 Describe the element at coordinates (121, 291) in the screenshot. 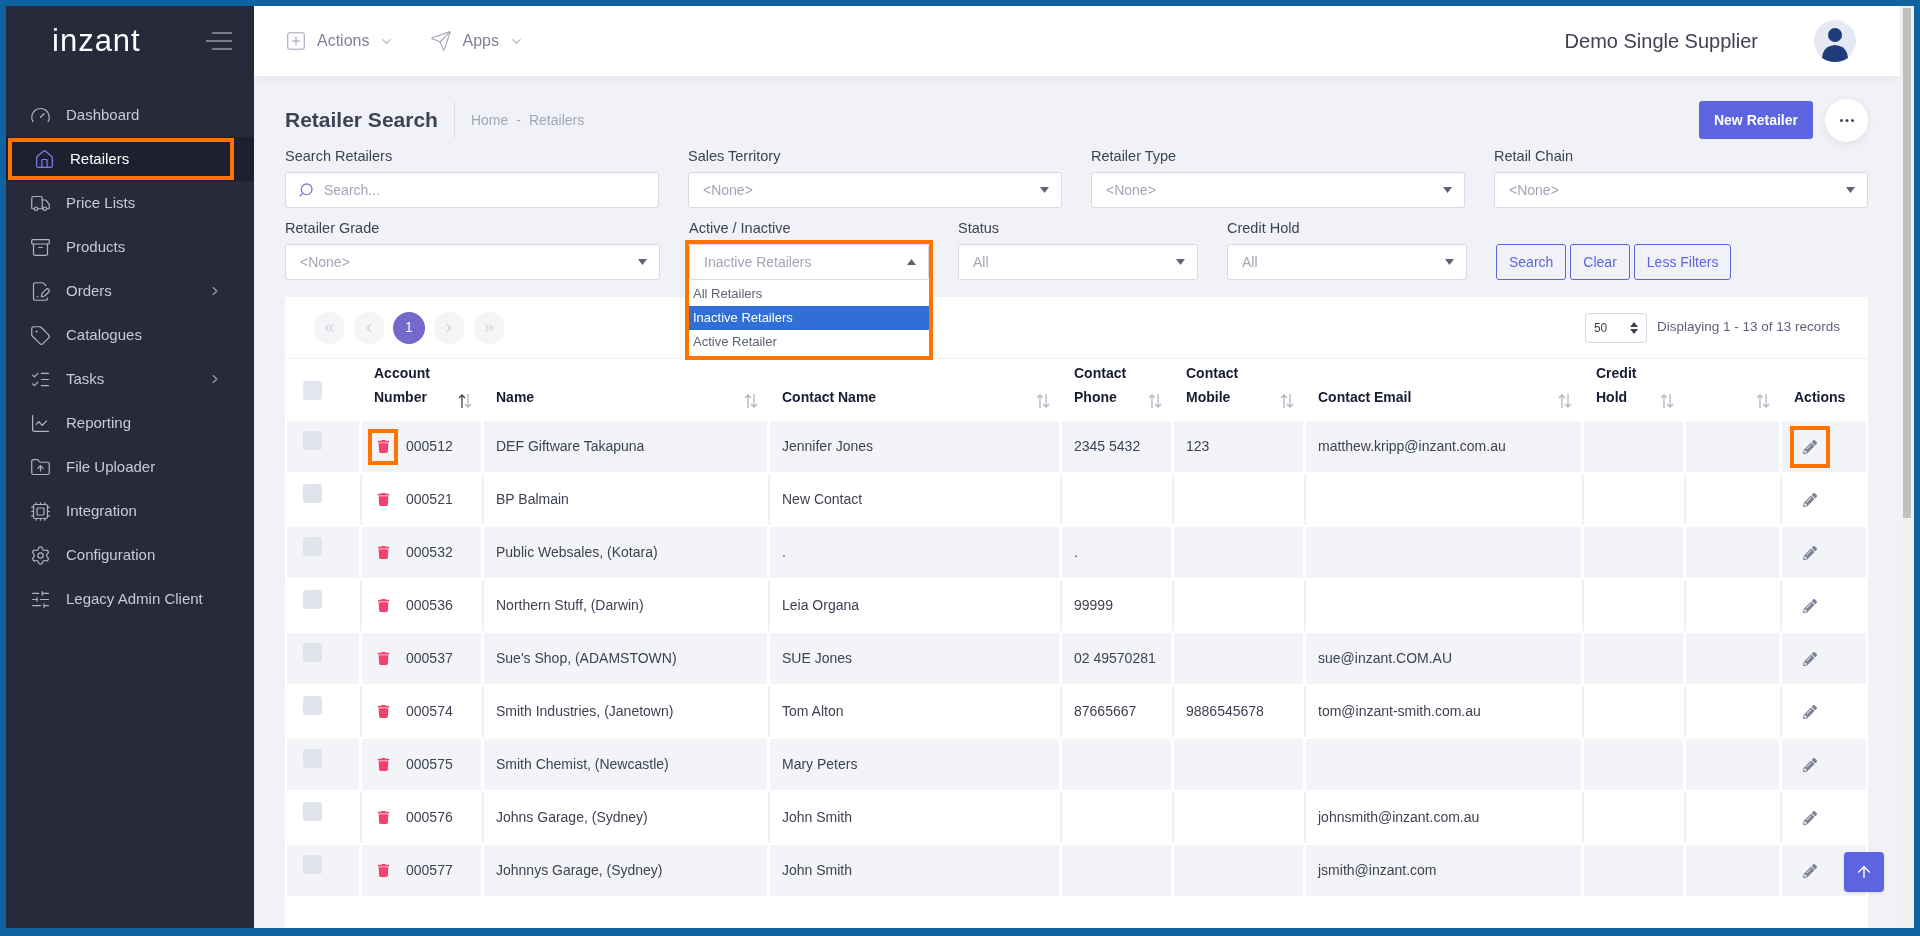

I see `sidebar-item: Orders` at that location.